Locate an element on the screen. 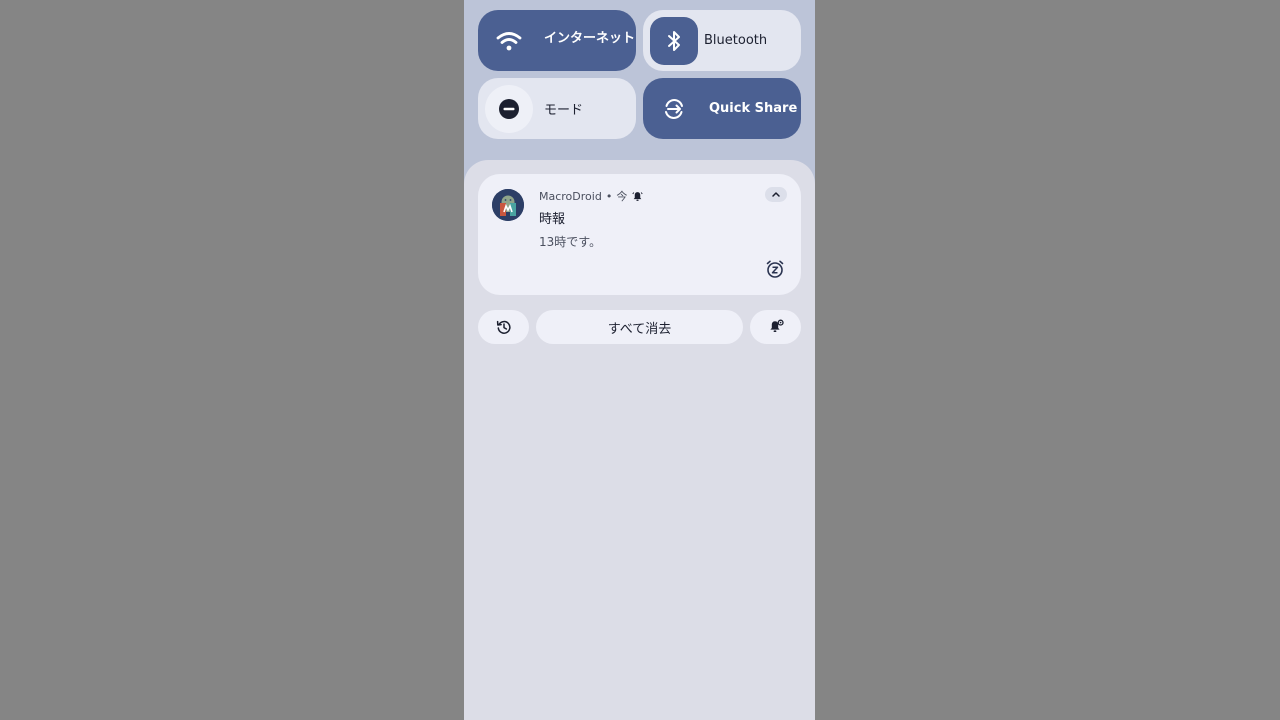 The image size is (1280, 720). quick-share-icon is located at coordinates (674, 109).